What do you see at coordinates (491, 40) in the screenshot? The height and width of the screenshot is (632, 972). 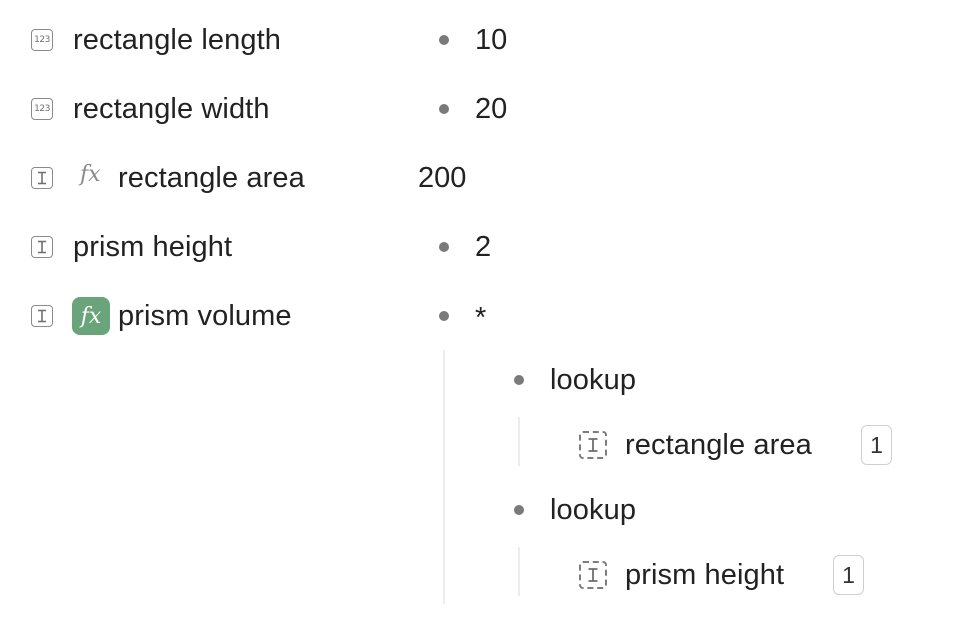 I see `field-value-rectangle-length: 10` at bounding box center [491, 40].